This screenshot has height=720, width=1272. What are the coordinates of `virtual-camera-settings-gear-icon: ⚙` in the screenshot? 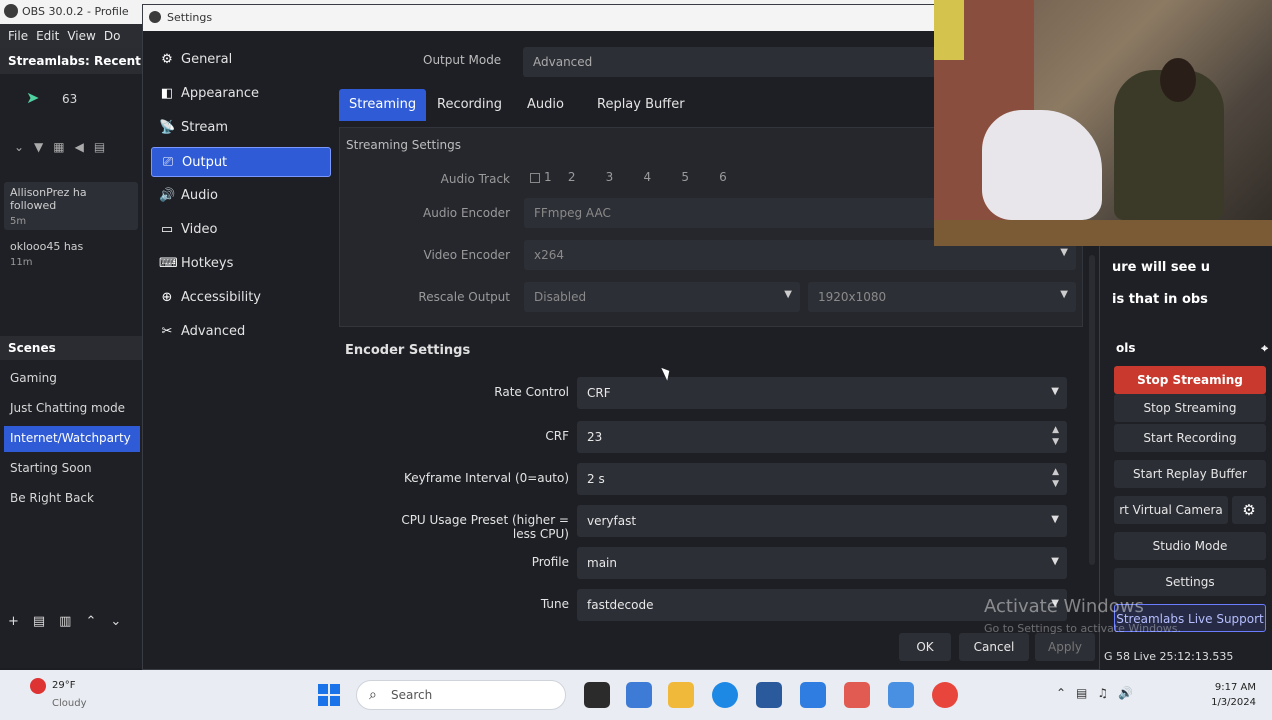 It's located at (1249, 510).